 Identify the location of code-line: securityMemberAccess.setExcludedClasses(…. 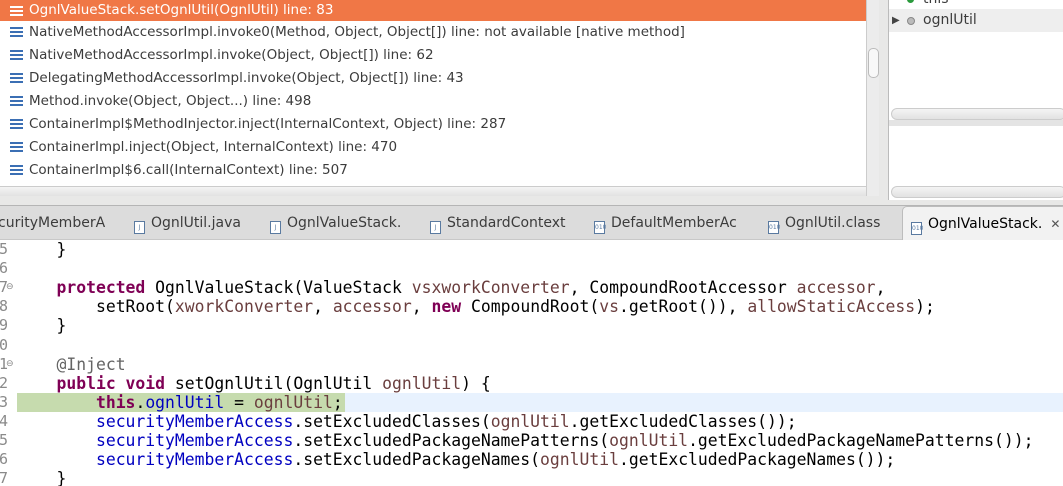
(446, 421).